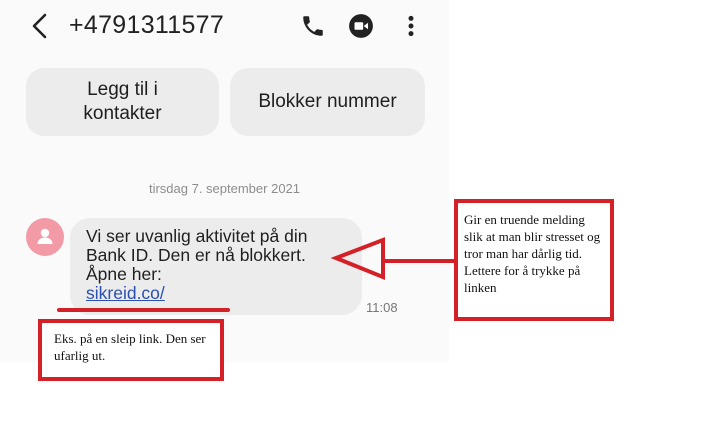 This screenshot has height=421, width=712. I want to click on avatar, so click(45, 237).